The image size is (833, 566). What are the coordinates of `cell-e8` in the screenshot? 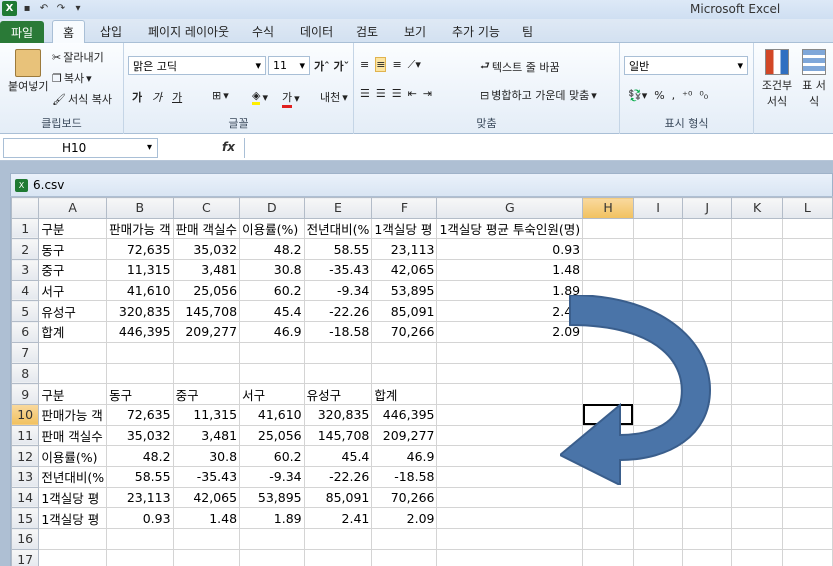 It's located at (338, 373).